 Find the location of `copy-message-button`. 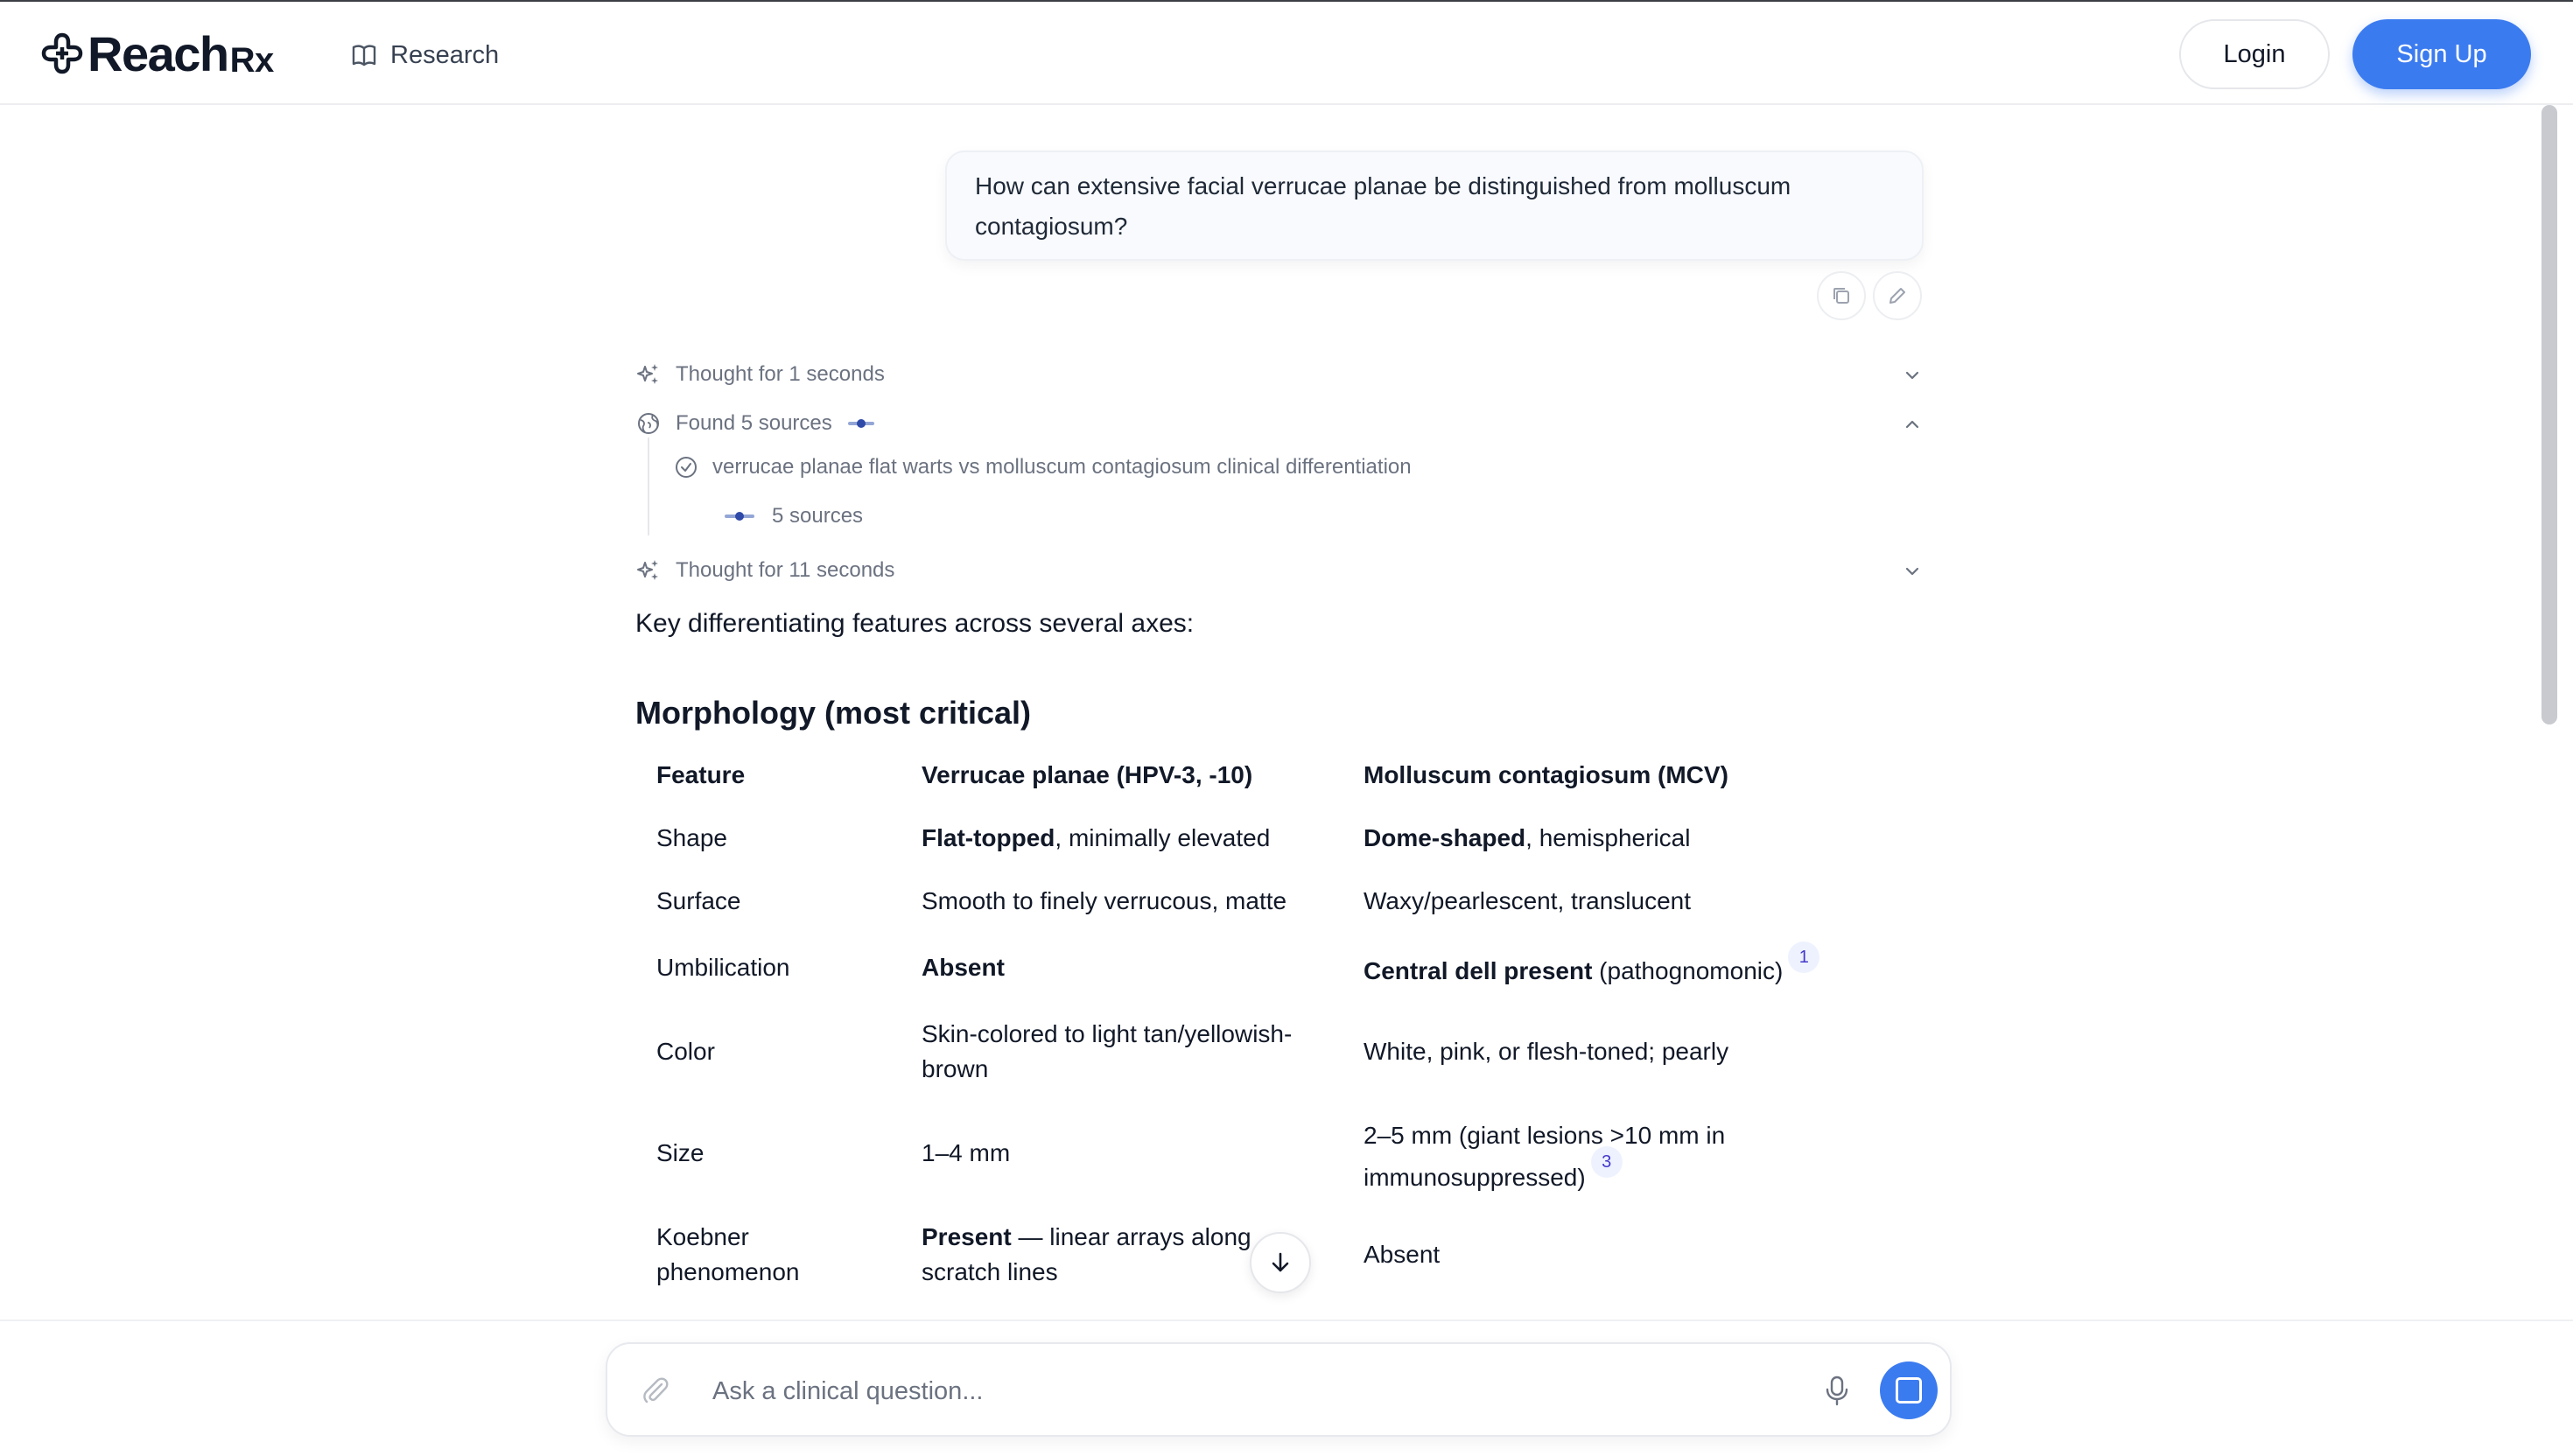

copy-message-button is located at coordinates (1841, 295).